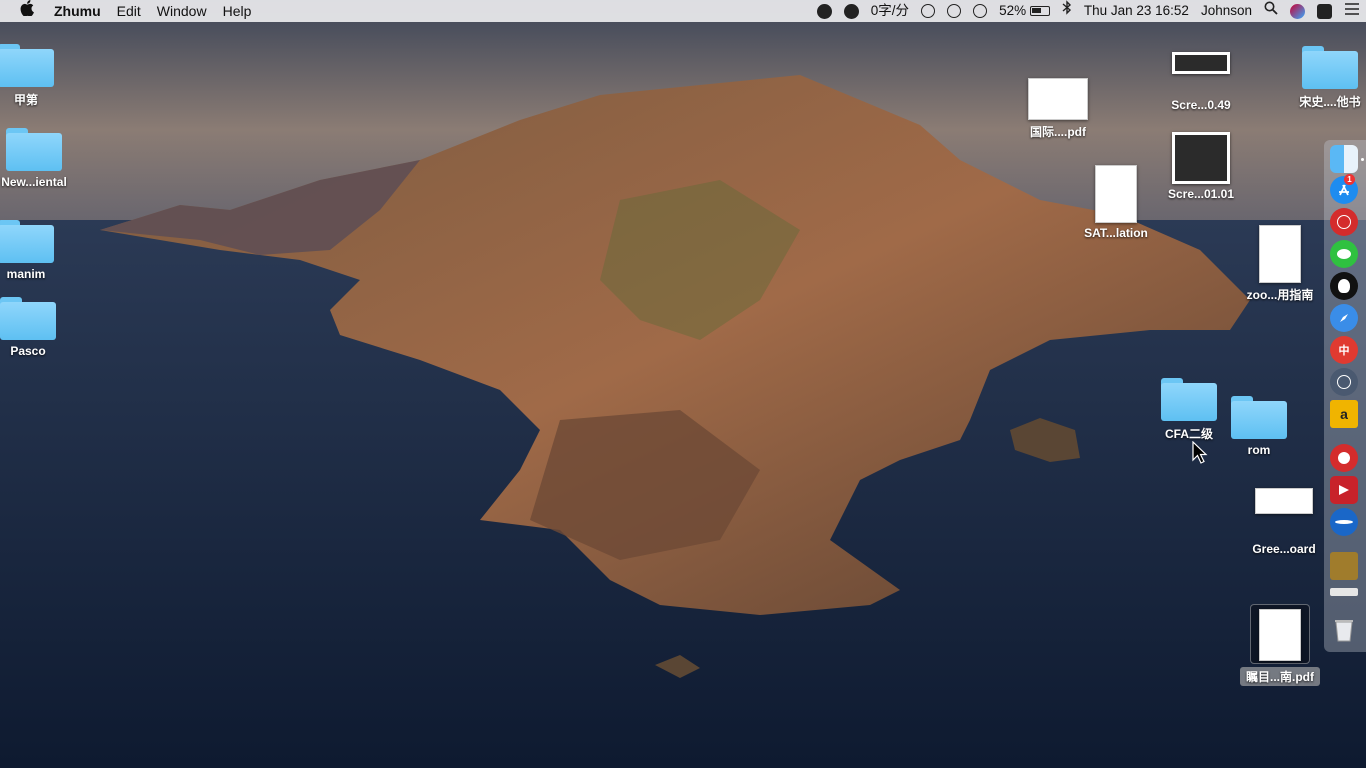 The height and width of the screenshot is (768, 1366). I want to click on siri-icon, so click(1297, 11).